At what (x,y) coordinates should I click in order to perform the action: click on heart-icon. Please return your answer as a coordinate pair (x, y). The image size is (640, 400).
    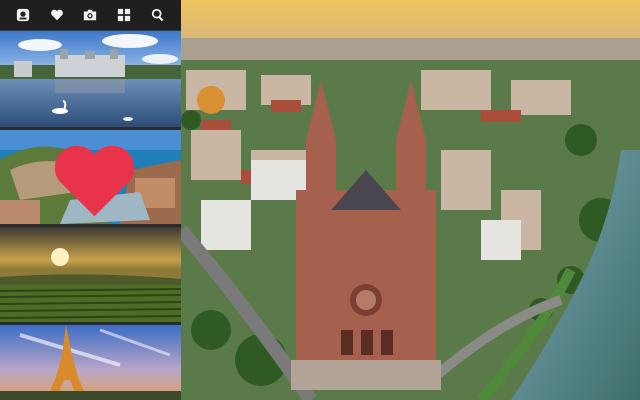
    Looking at the image, I should click on (57, 15).